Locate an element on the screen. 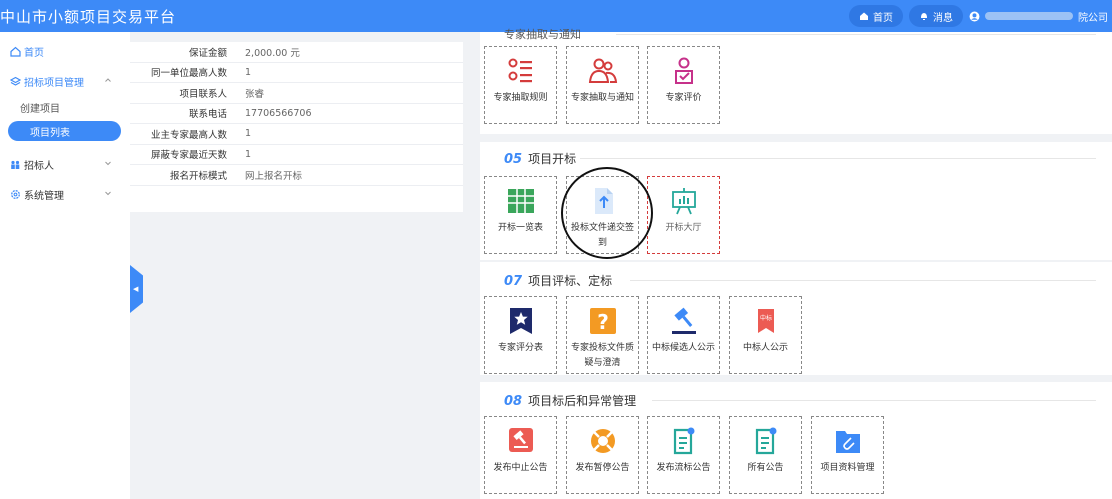  row-key: 报名开标模式 is located at coordinates (198, 176).